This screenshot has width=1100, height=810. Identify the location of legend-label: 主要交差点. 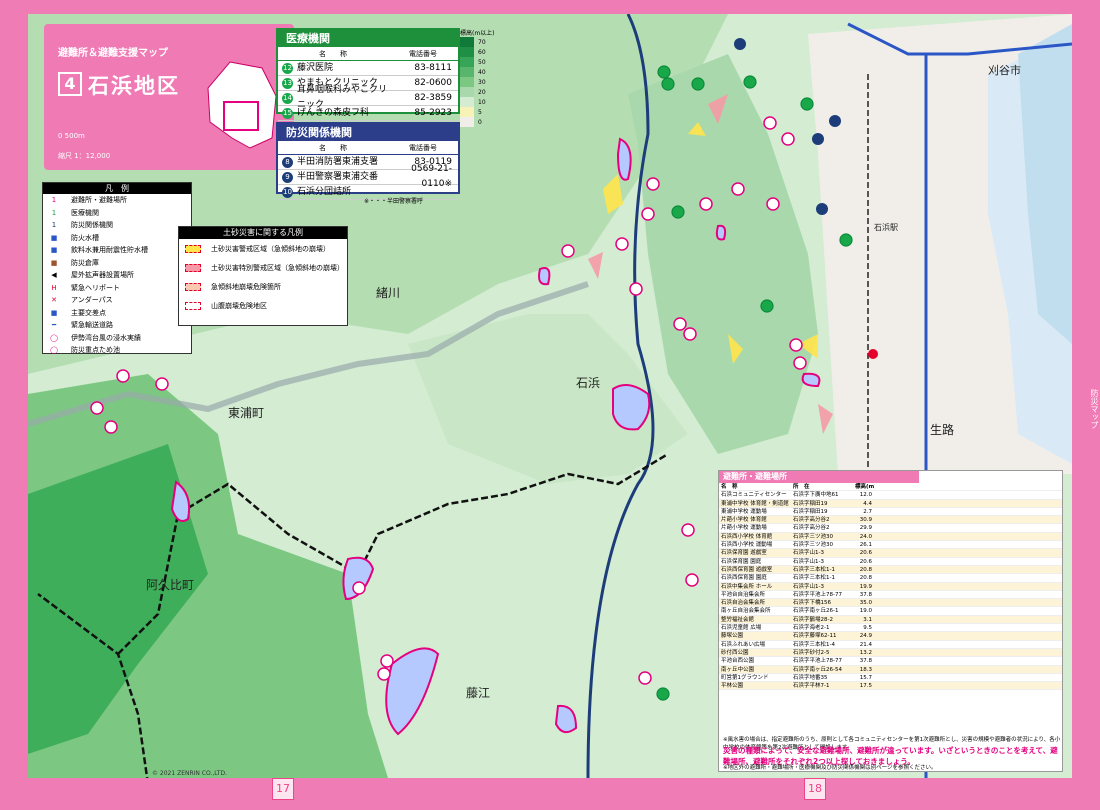
(88, 312).